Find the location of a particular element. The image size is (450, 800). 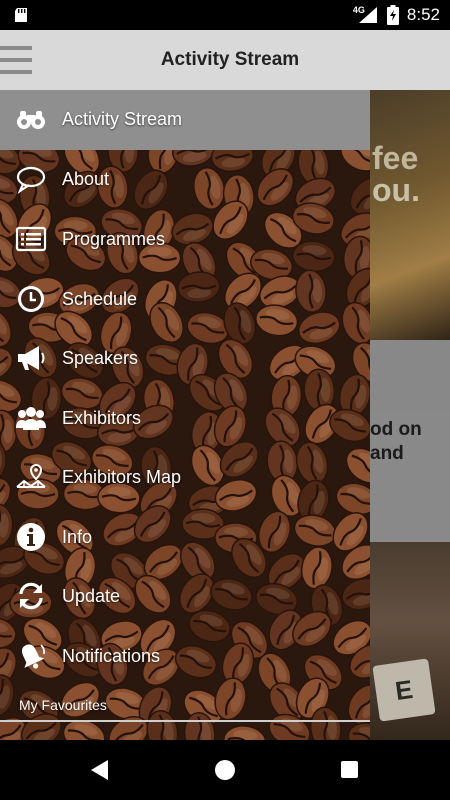

drawer-item-schedule: Schedule is located at coordinates (185, 299).